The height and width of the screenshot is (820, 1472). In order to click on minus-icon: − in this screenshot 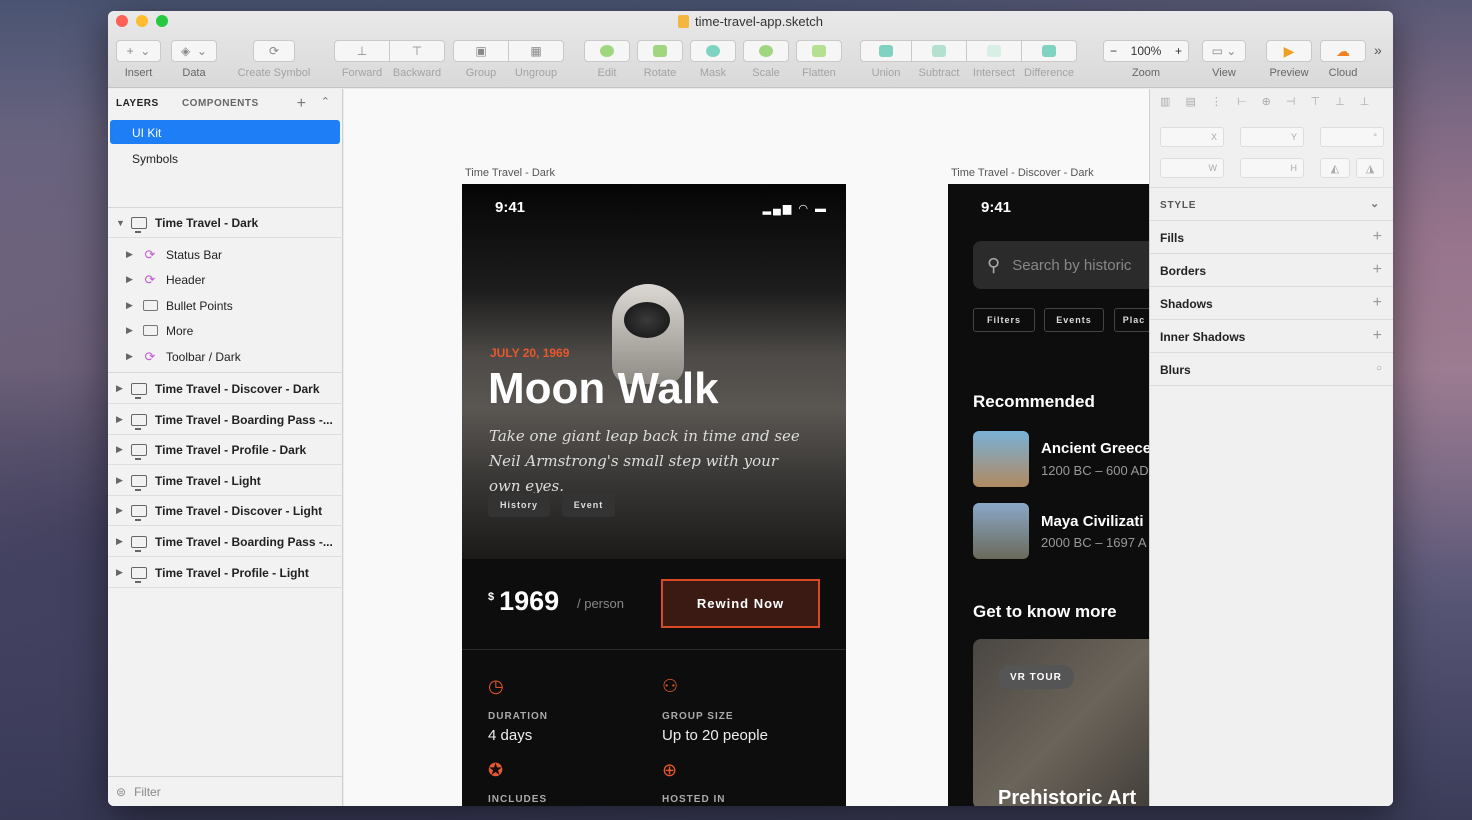, I will do `click(1113, 51)`.